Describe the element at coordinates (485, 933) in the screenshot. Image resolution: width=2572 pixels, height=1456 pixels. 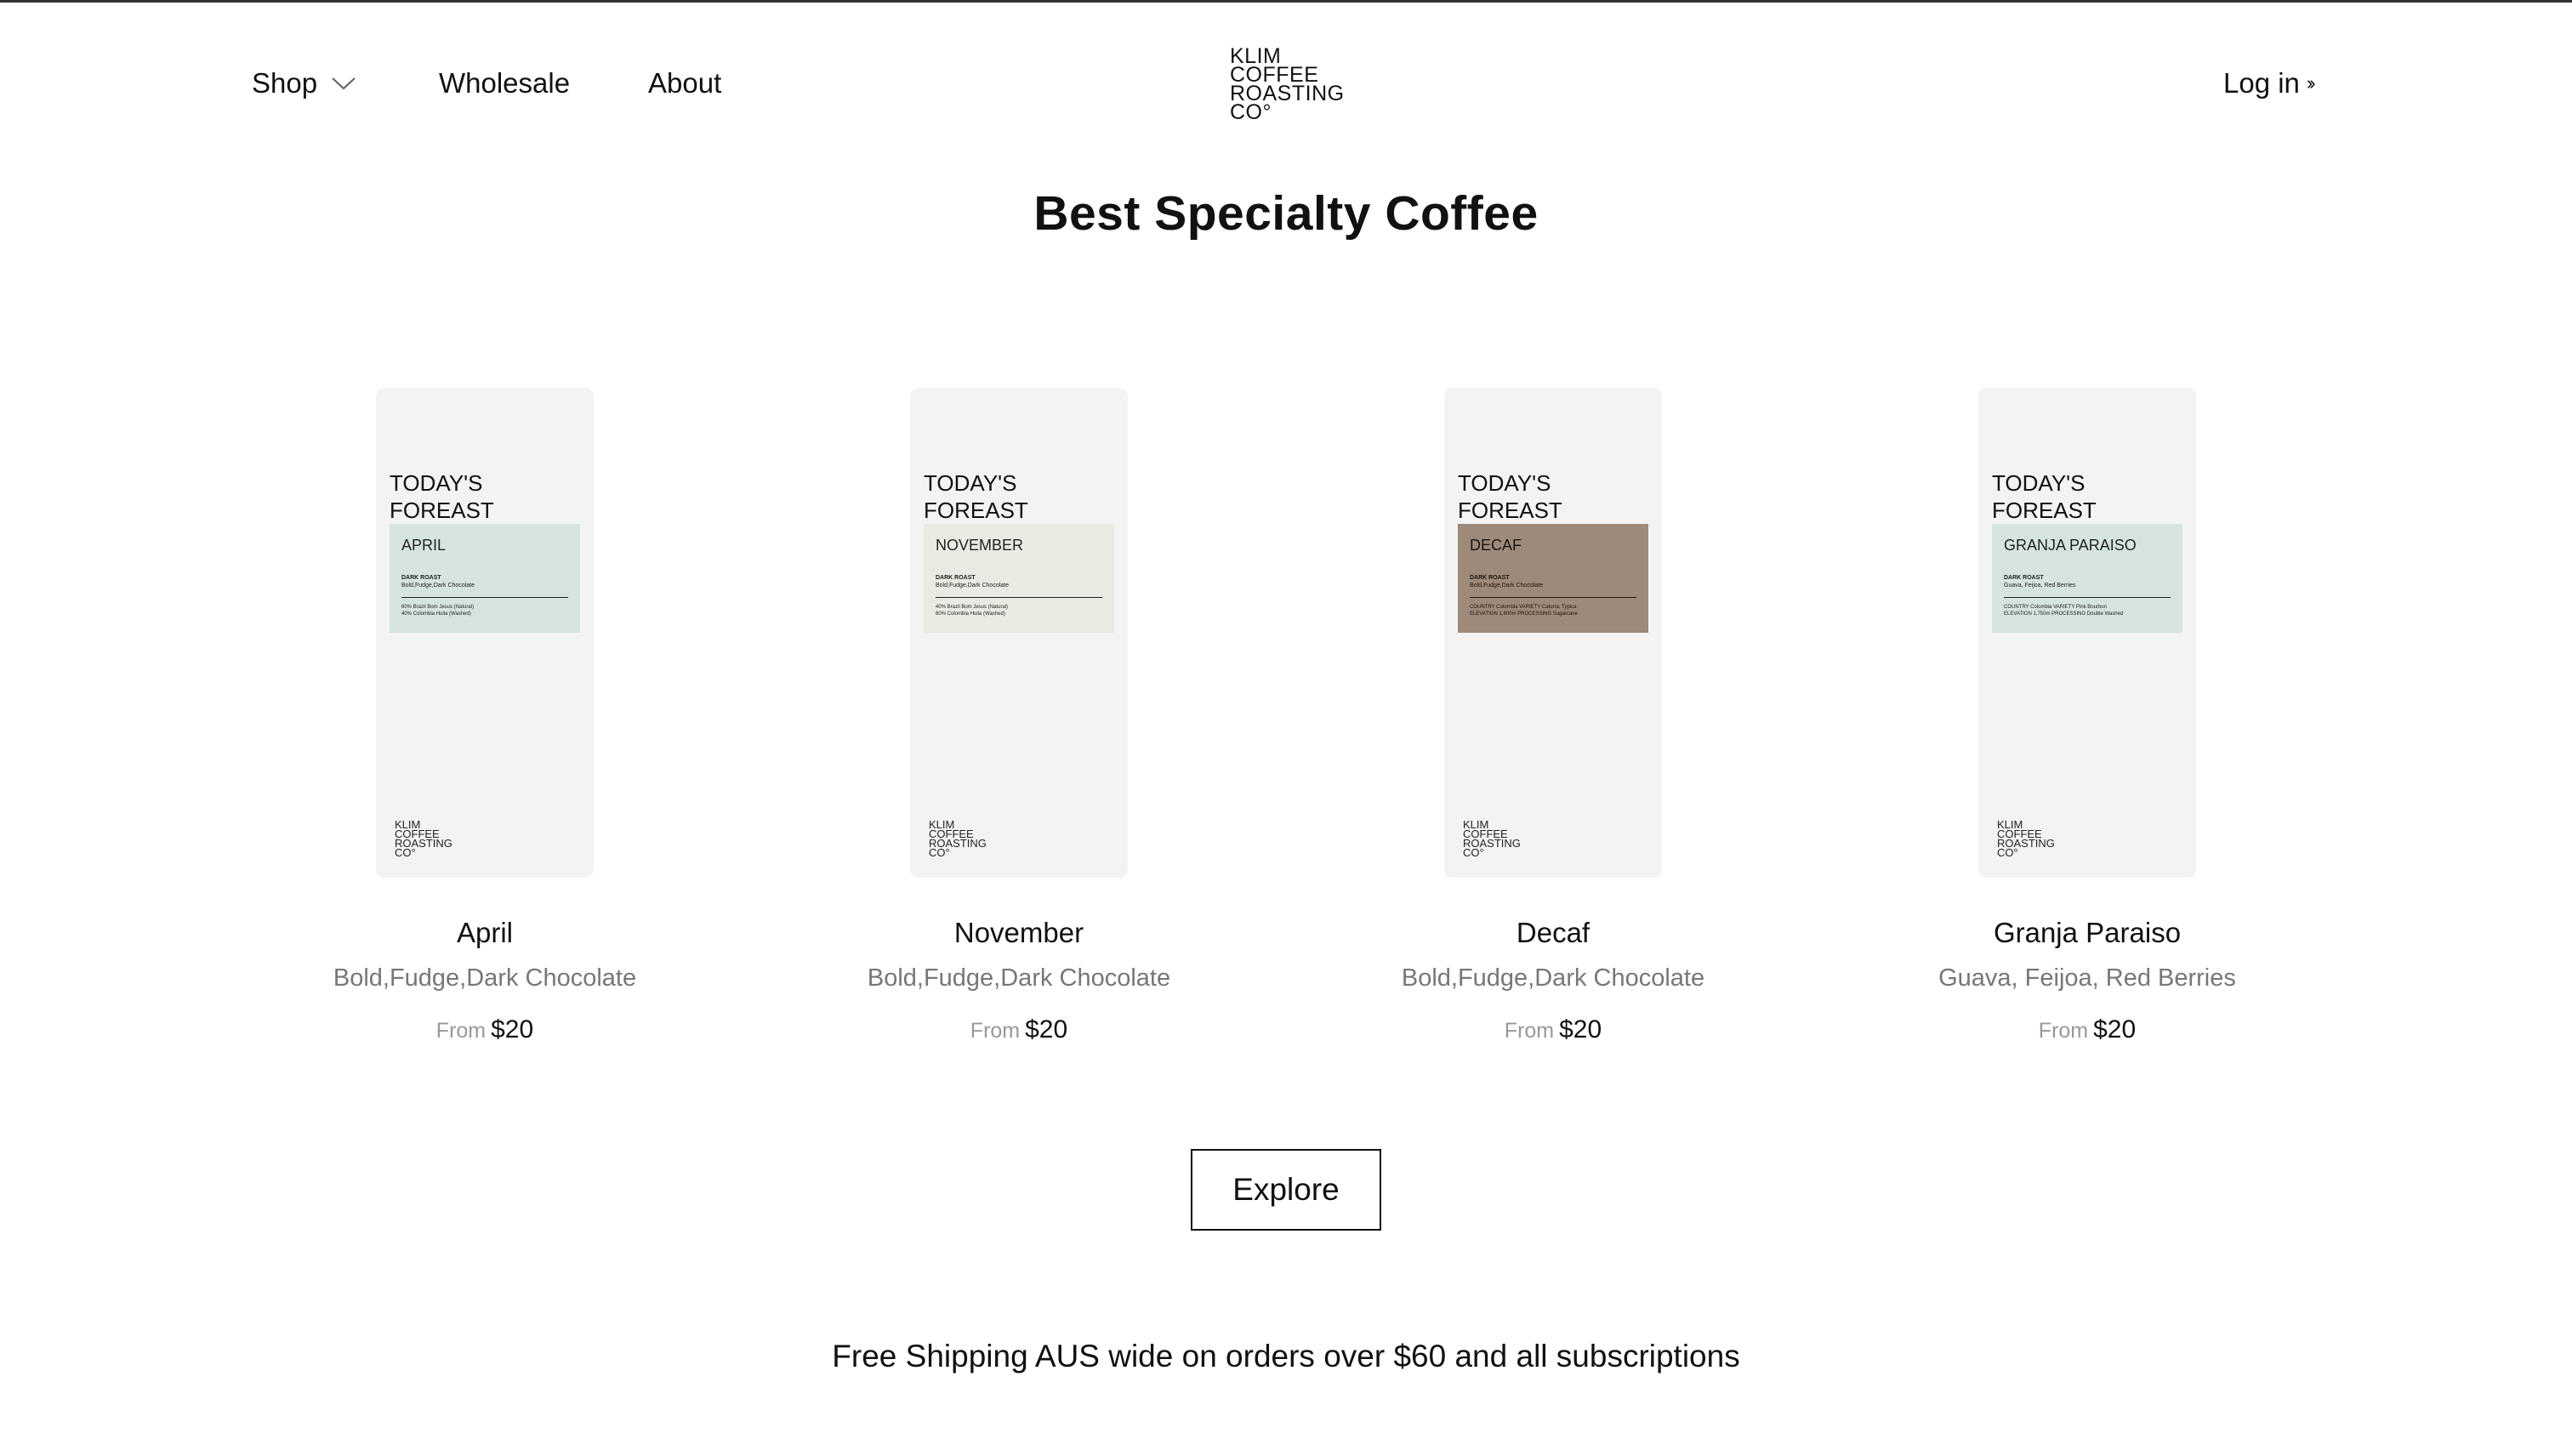
I see `product-name: April` at that location.